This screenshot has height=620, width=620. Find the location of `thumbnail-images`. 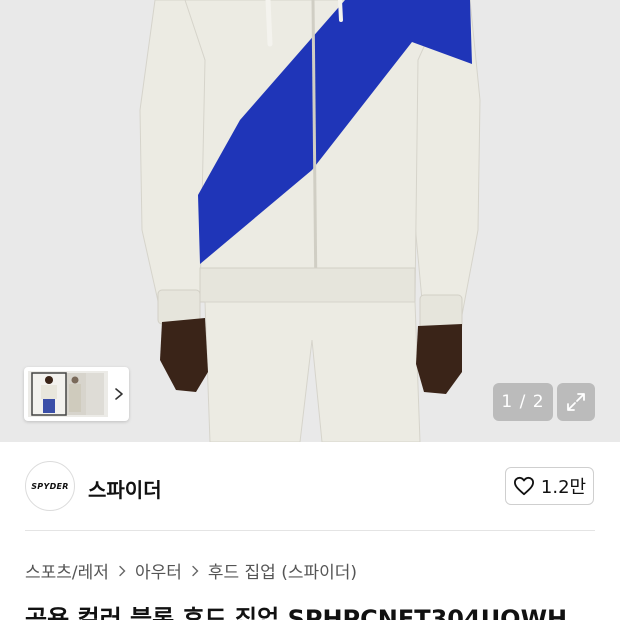

thumbnail-images is located at coordinates (68, 394).